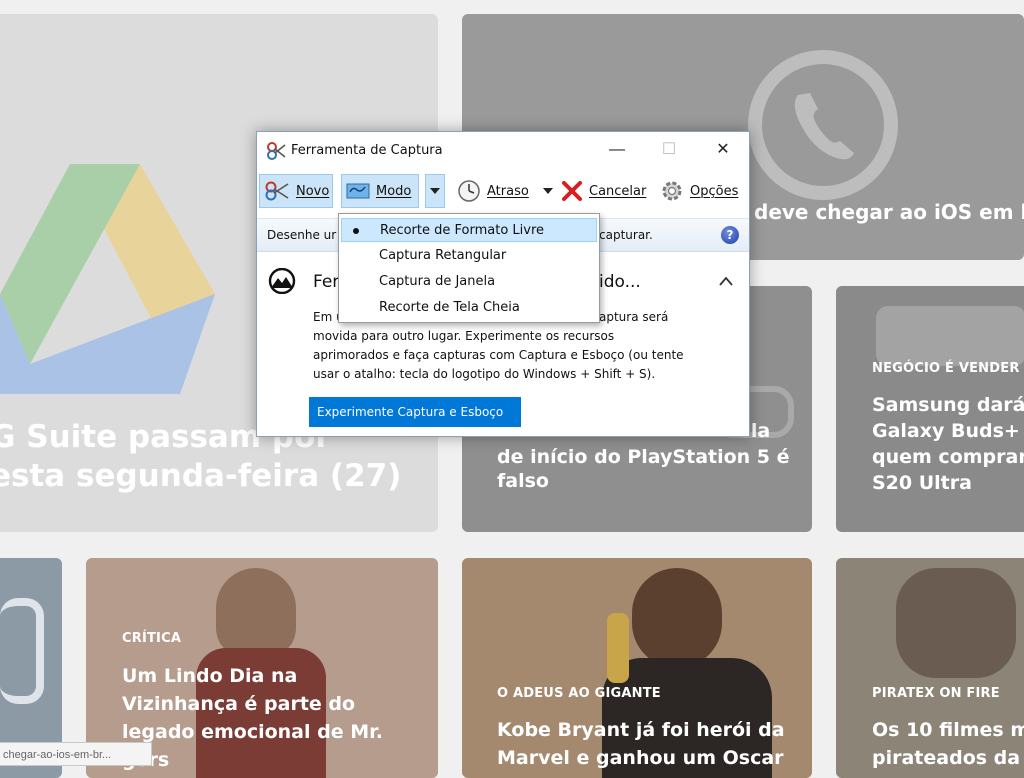  What do you see at coordinates (723, 150) in the screenshot?
I see `close-button: ✕` at bounding box center [723, 150].